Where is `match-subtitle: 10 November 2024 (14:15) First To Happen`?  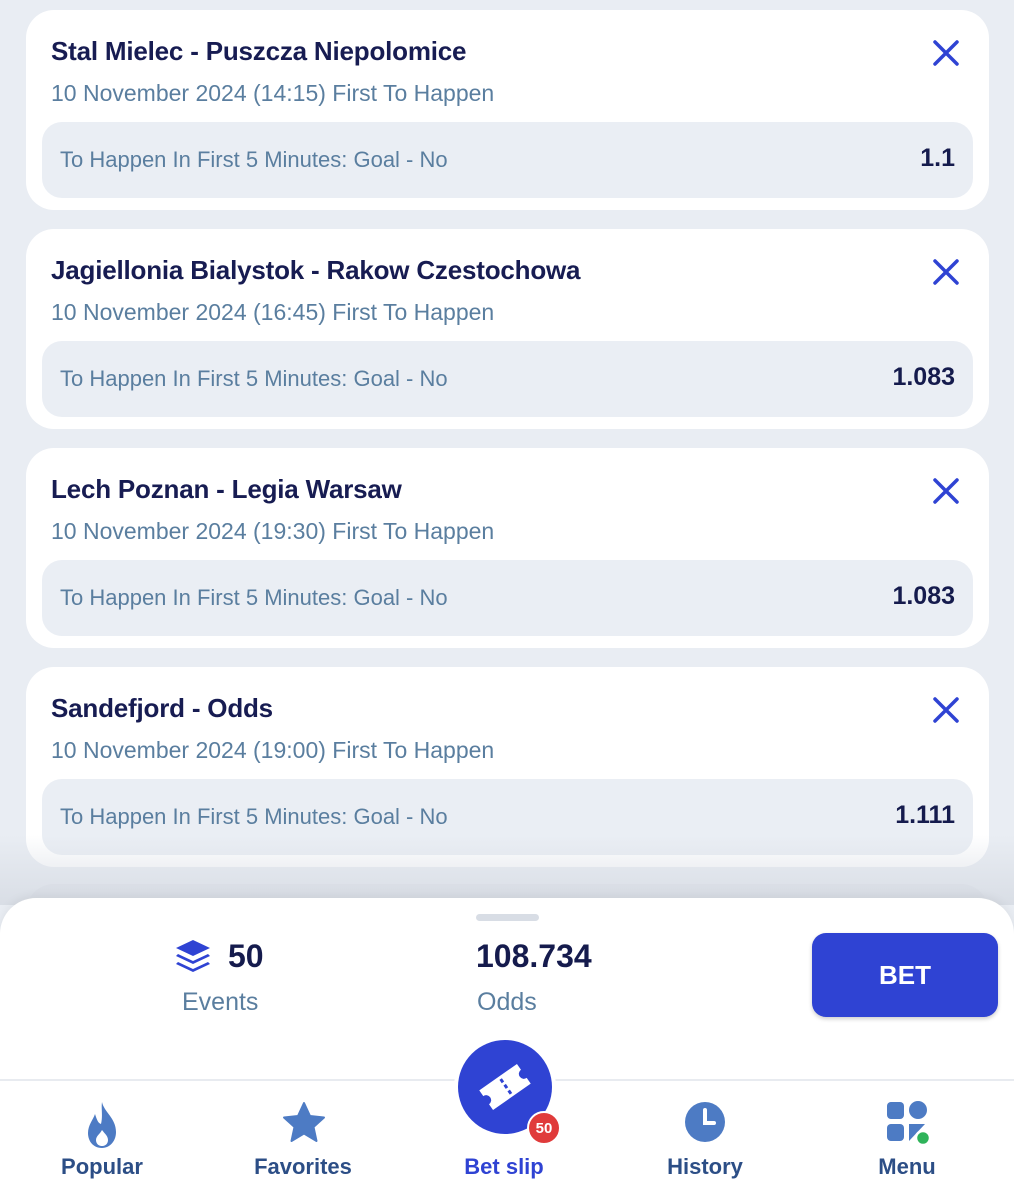 match-subtitle: 10 November 2024 (14:15) First To Happen is located at coordinates (273, 93).